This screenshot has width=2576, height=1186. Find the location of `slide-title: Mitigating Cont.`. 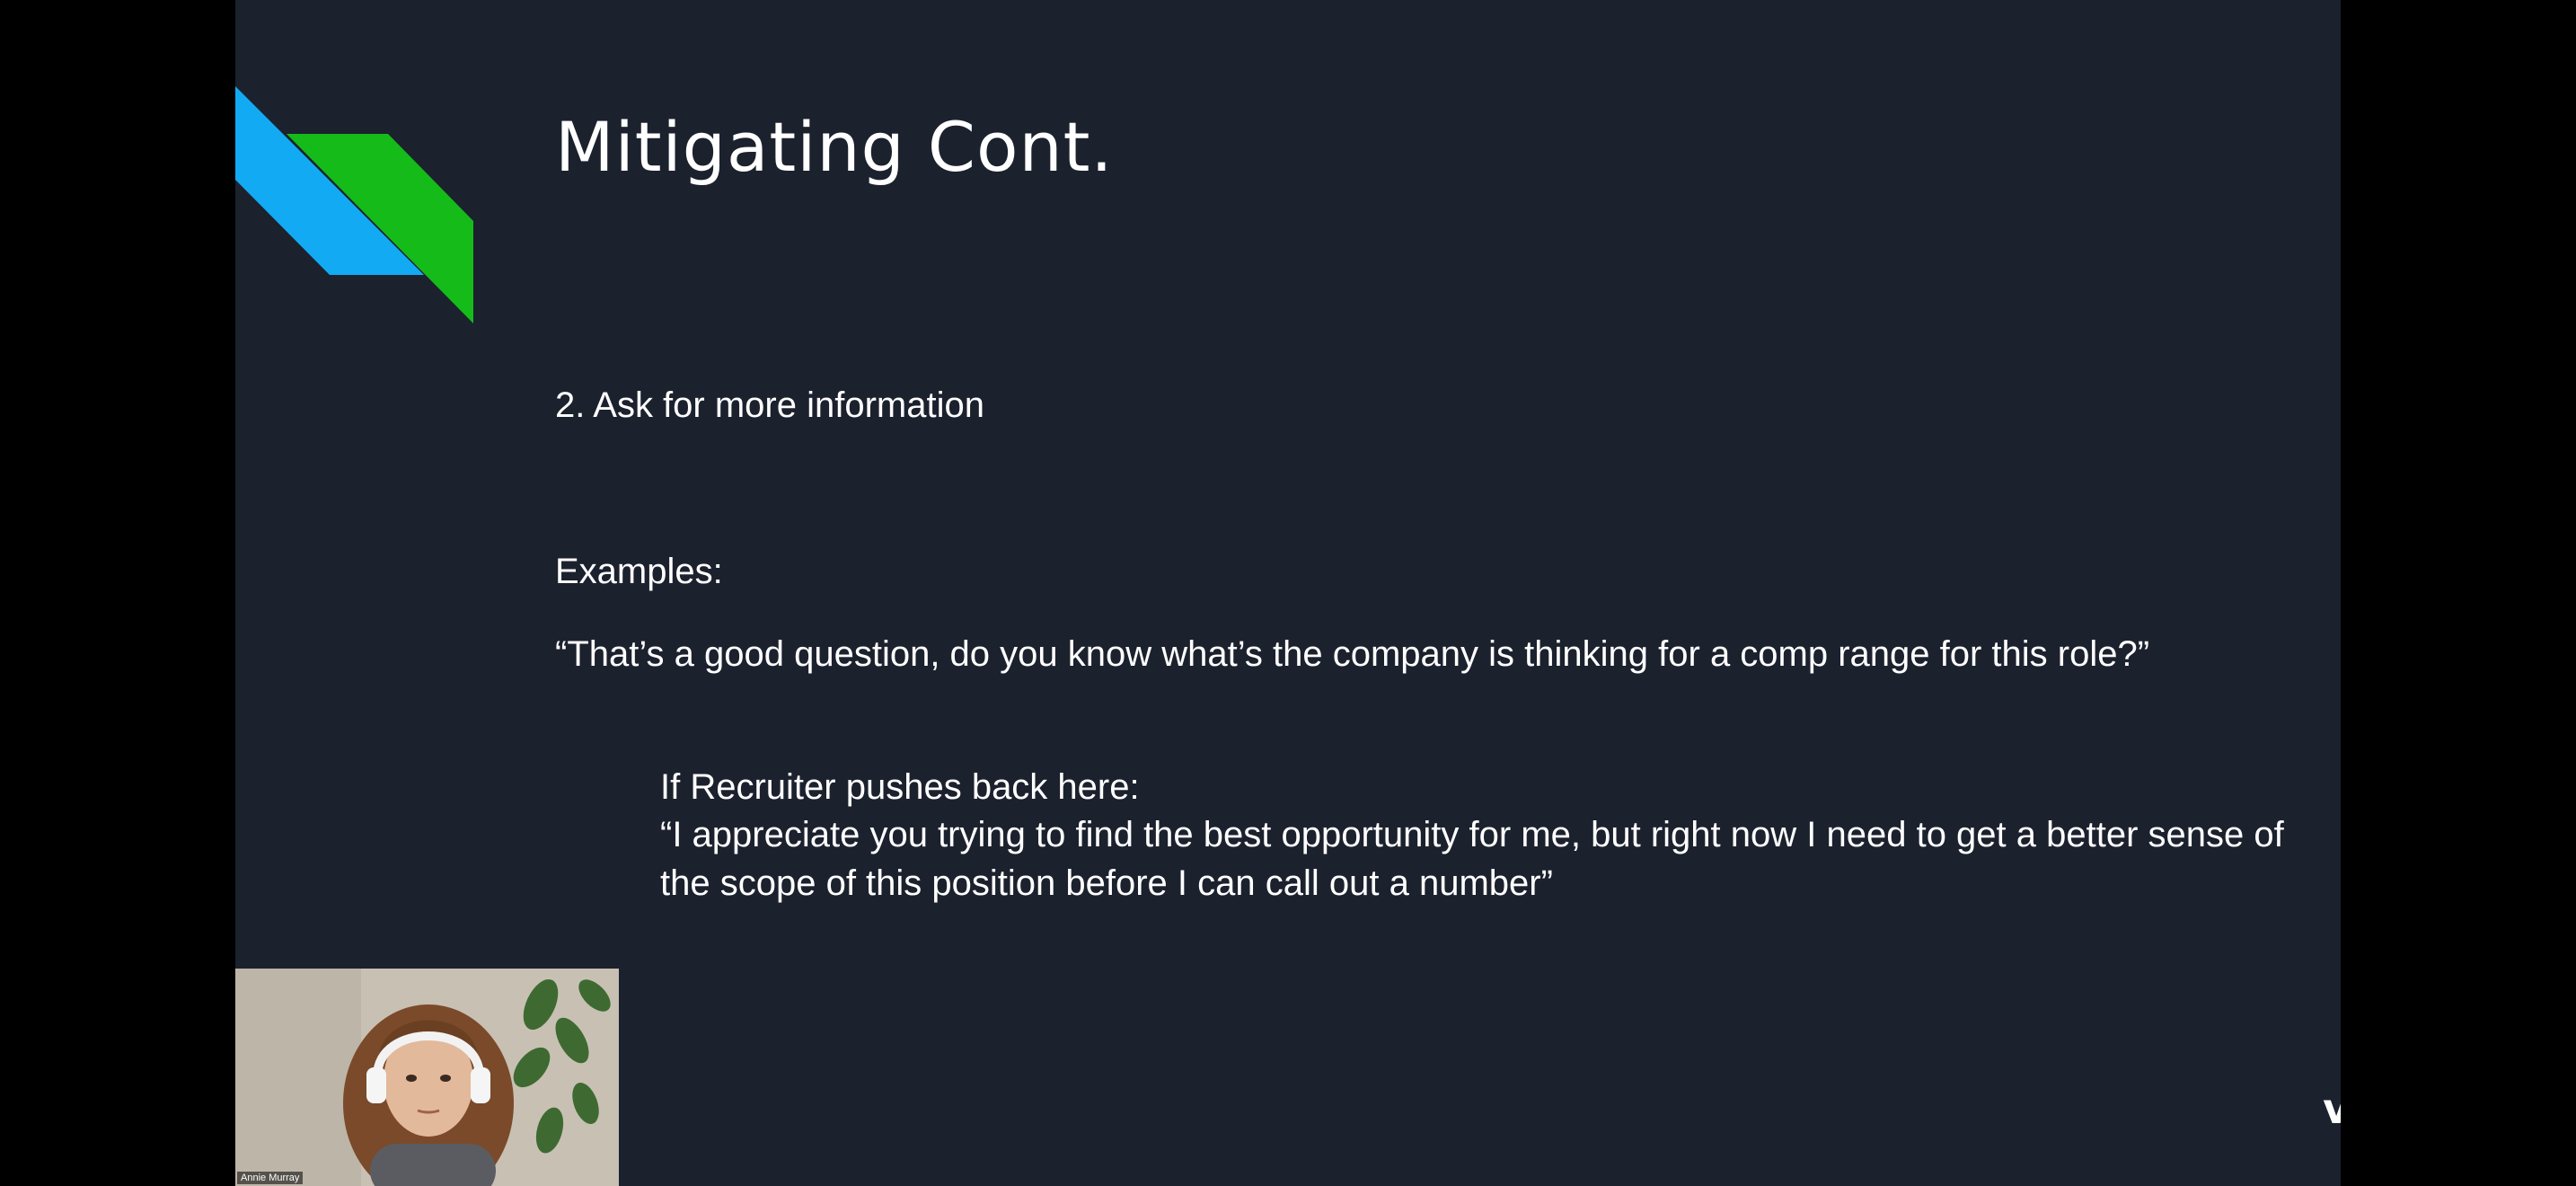

slide-title: Mitigating Cont. is located at coordinates (834, 147).